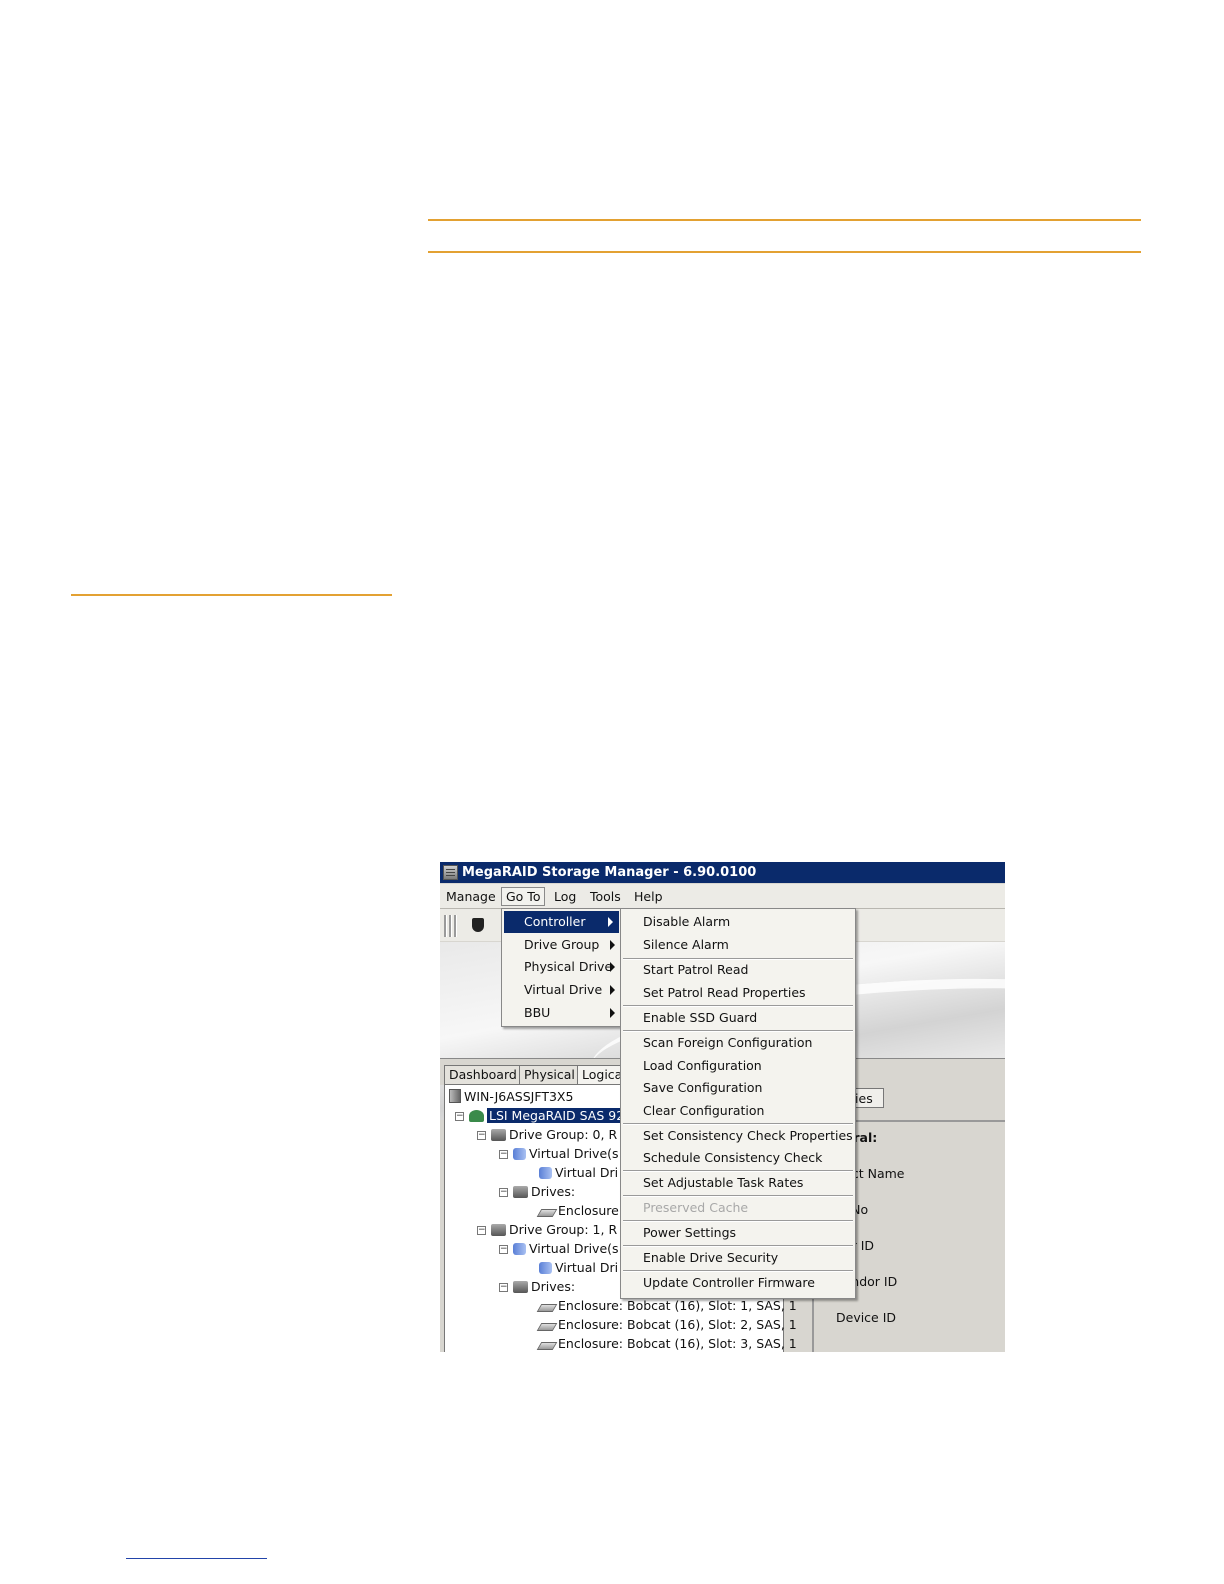 The image size is (1224, 1584). I want to click on menu-bar: Manage Go To Log Tools Help, so click(722, 896).